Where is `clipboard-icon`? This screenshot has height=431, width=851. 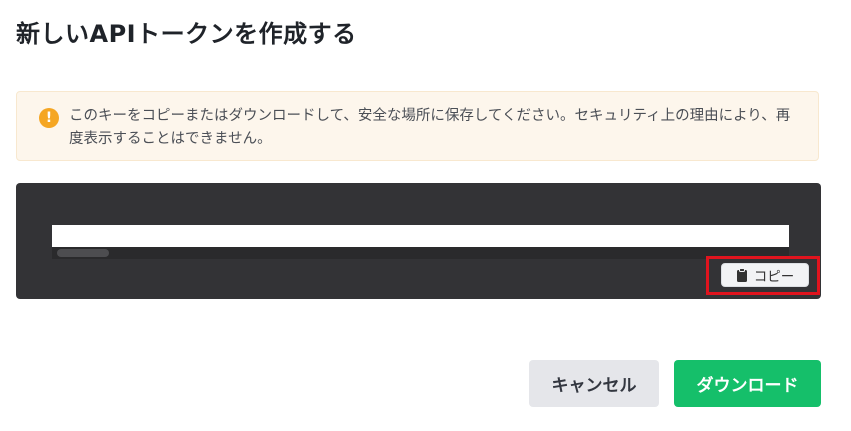 clipboard-icon is located at coordinates (741, 275).